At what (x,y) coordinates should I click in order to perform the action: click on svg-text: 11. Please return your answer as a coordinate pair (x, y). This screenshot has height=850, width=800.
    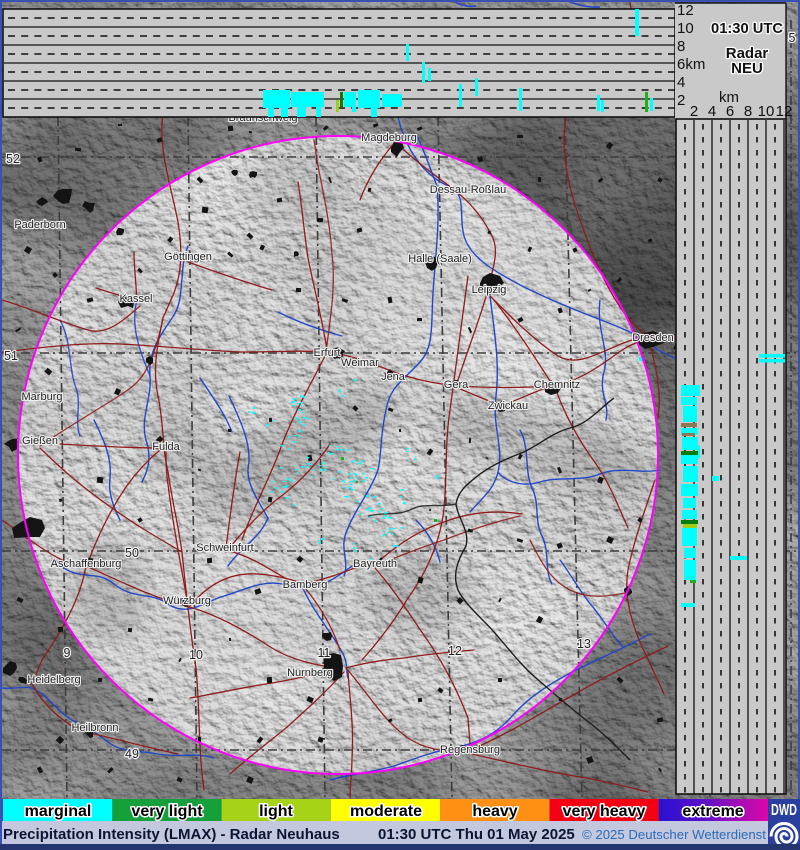
    Looking at the image, I should click on (324, 653).